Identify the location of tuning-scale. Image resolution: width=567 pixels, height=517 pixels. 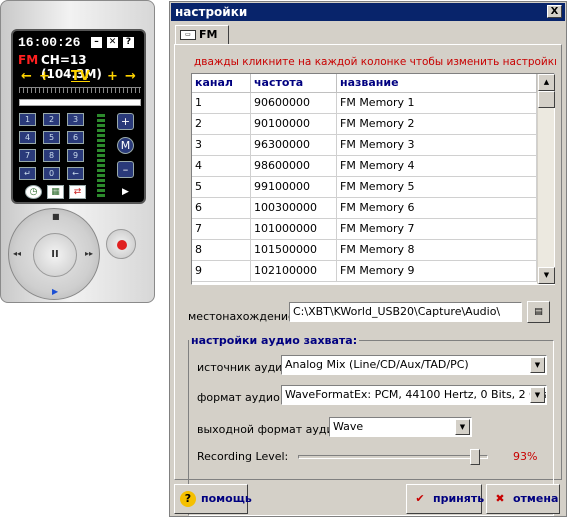
(80, 90).